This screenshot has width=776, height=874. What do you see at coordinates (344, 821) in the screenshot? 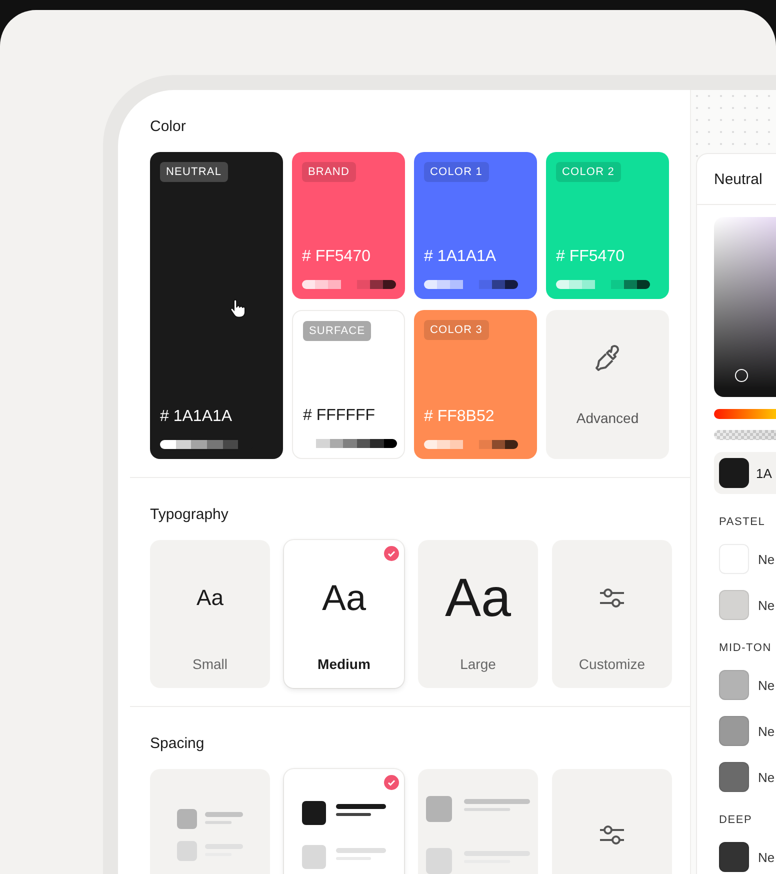
I see `spacing-option` at bounding box center [344, 821].